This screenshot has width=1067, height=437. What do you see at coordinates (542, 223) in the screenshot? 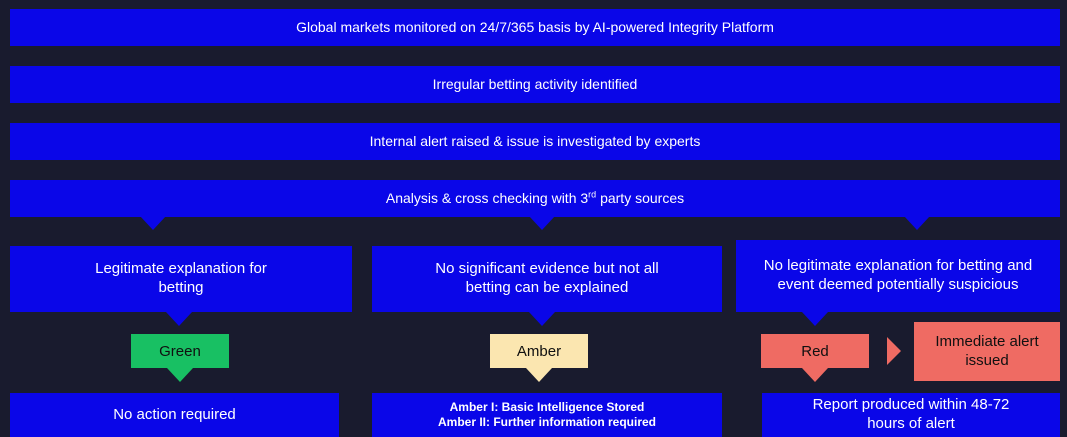
I see `arrow-down-amber` at bounding box center [542, 223].